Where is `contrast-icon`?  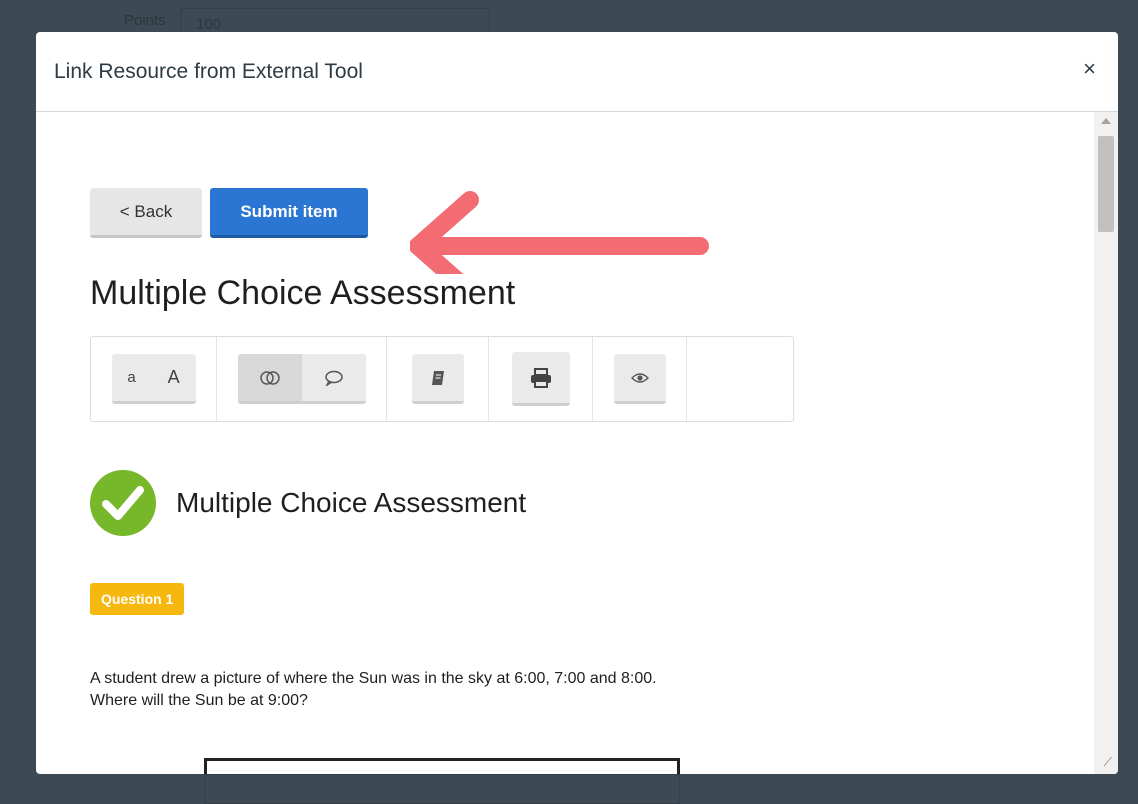 contrast-icon is located at coordinates (269, 377).